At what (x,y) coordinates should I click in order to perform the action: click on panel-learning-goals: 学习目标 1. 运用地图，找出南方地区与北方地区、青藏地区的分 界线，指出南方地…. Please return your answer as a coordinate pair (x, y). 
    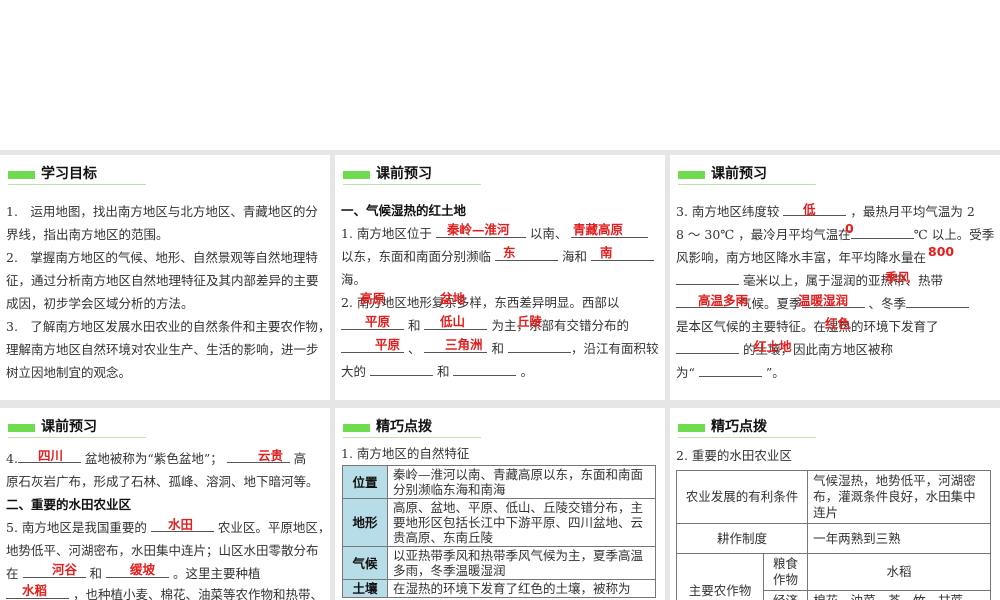
    Looking at the image, I should click on (165, 277).